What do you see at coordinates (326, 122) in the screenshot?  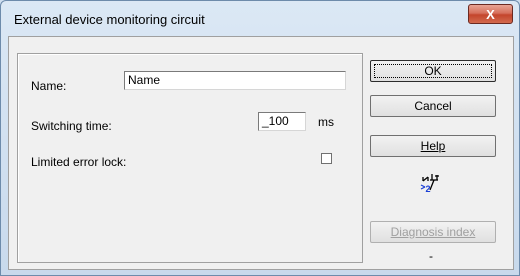 I see `switching-time-unit: ms` at bounding box center [326, 122].